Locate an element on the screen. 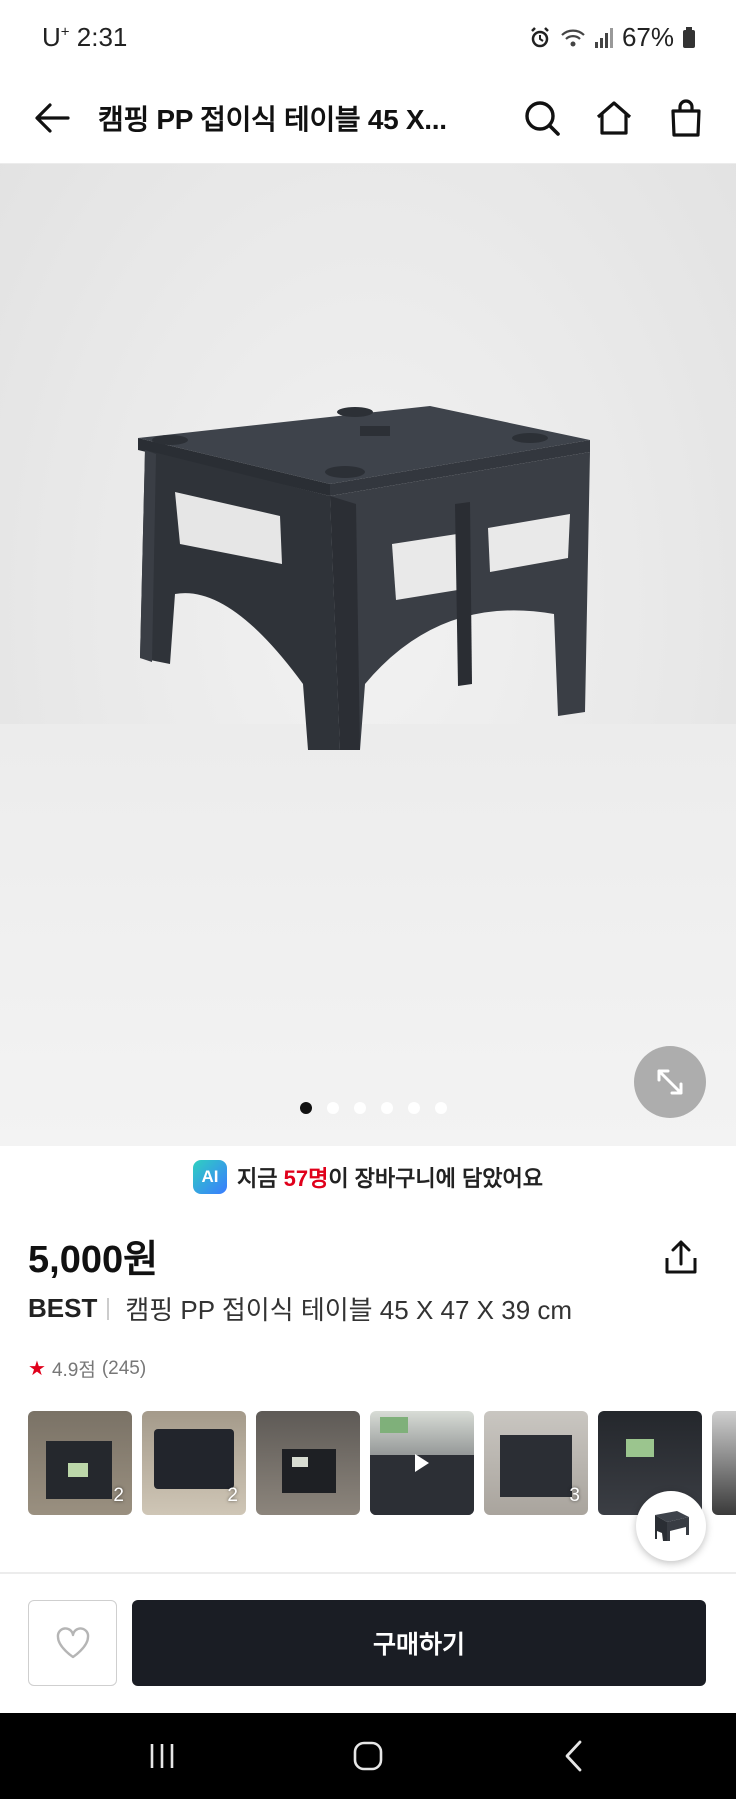  carrier-label: U is located at coordinates (51, 37).